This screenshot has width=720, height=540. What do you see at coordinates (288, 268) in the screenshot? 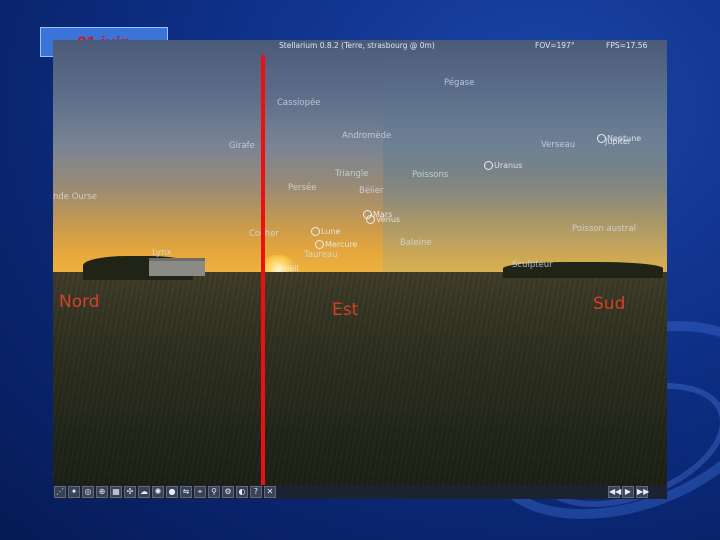
I see `planet-label: Soleil` at bounding box center [288, 268].